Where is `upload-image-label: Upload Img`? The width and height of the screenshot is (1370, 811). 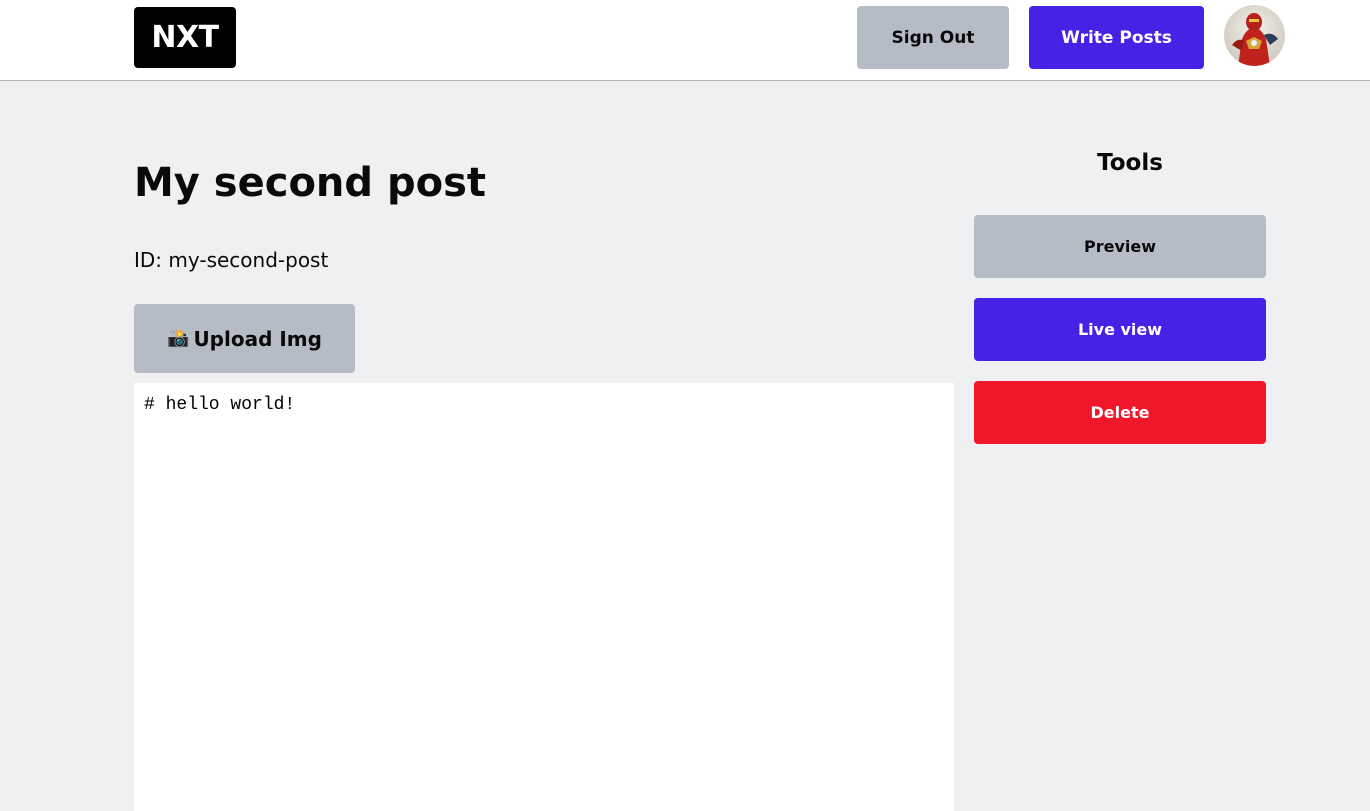
upload-image-label: Upload Img is located at coordinates (257, 338).